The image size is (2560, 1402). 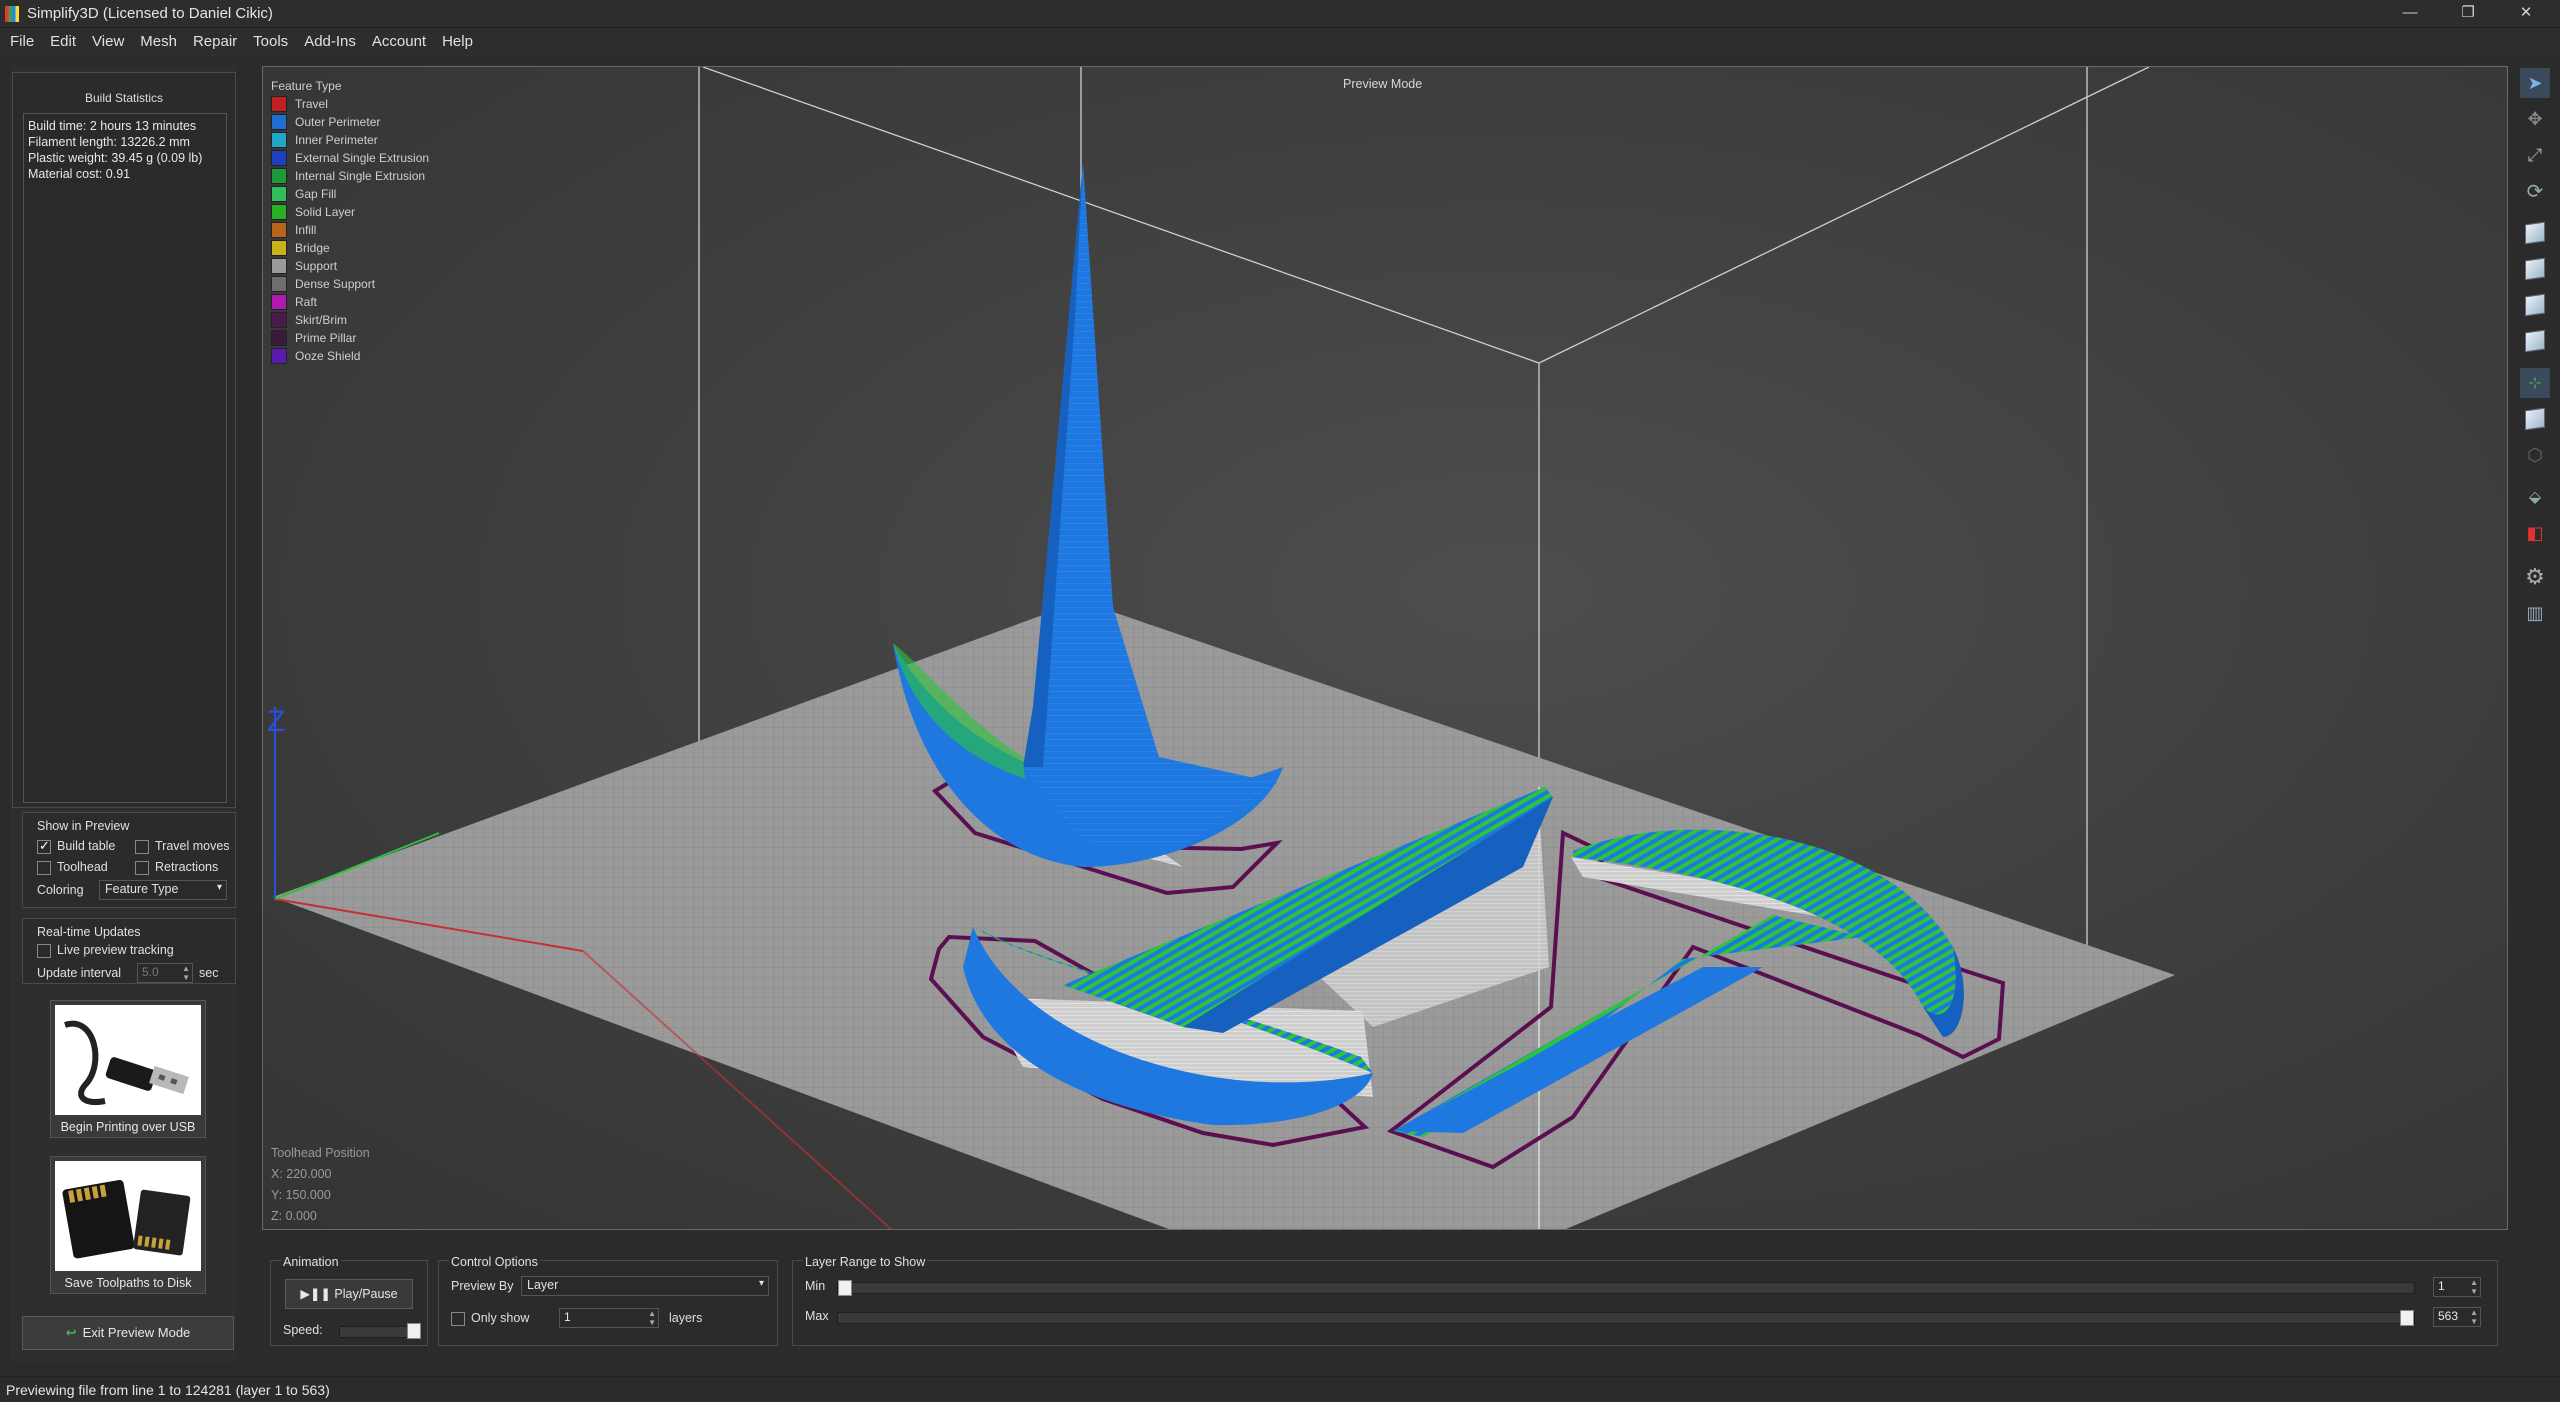 I want to click on legend-item: Inner Perimeter, so click(x=350, y=140).